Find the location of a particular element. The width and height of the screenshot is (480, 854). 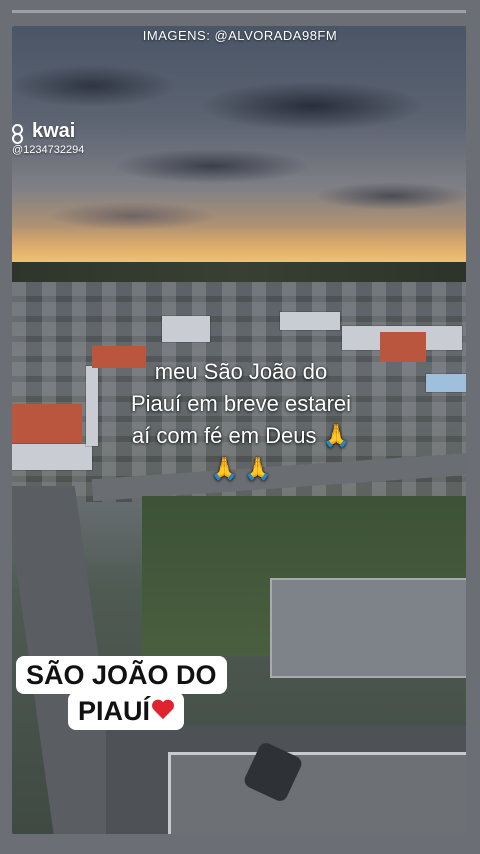

caption-line-3: aí com fé em Deus is located at coordinates (224, 435).